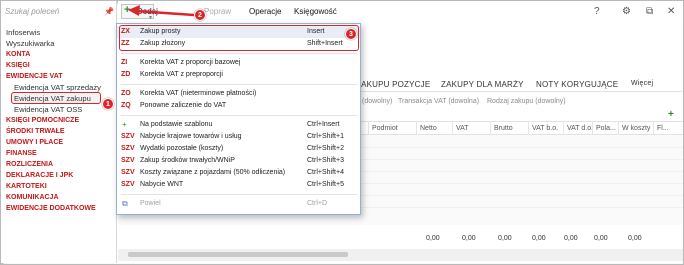  Describe the element at coordinates (61, 153) in the screenshot. I see `sidebar-item: FINANSE` at that location.